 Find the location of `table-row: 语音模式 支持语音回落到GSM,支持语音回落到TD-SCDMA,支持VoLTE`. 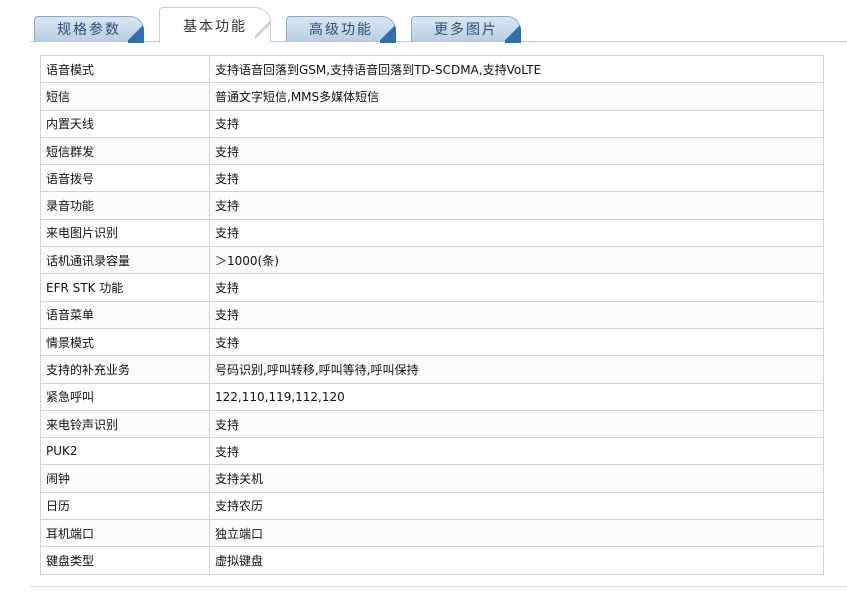

table-row: 语音模式 支持语音回落到GSM,支持语音回落到TD-SCDMA,支持VoLTE is located at coordinates (432, 69).